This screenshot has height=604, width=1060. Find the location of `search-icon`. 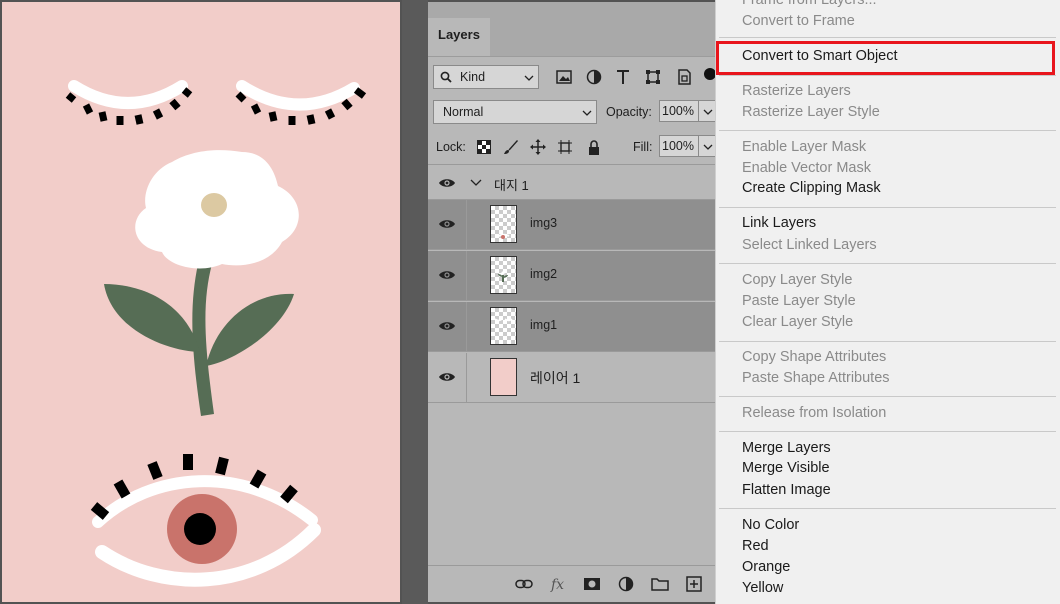

search-icon is located at coordinates (446, 77).